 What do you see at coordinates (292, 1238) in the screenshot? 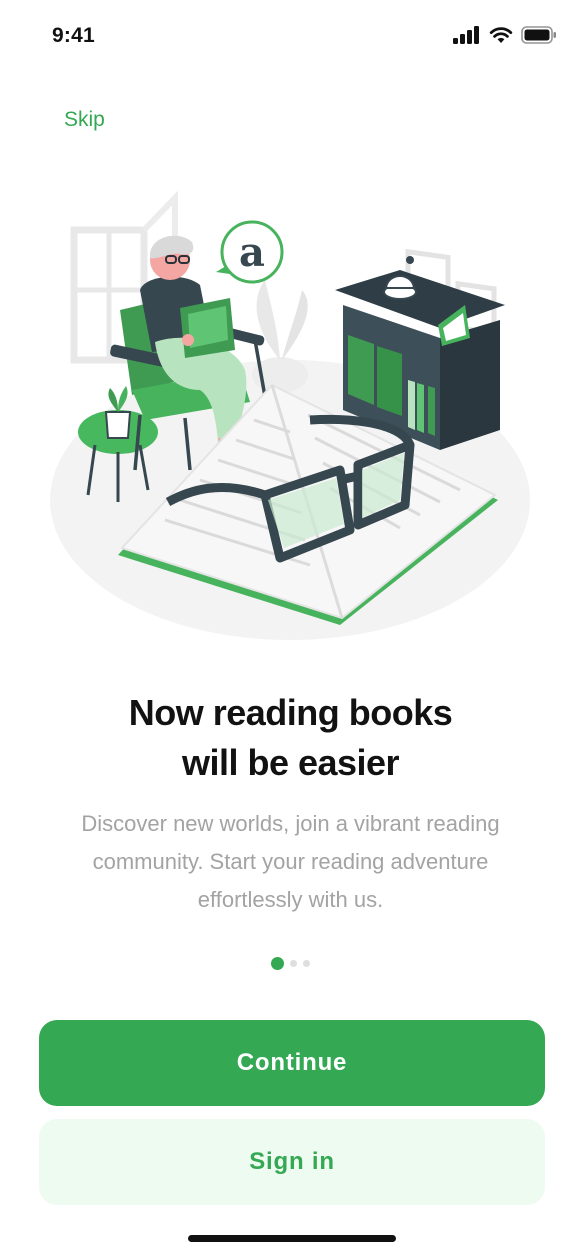
I see `home-indicator` at bounding box center [292, 1238].